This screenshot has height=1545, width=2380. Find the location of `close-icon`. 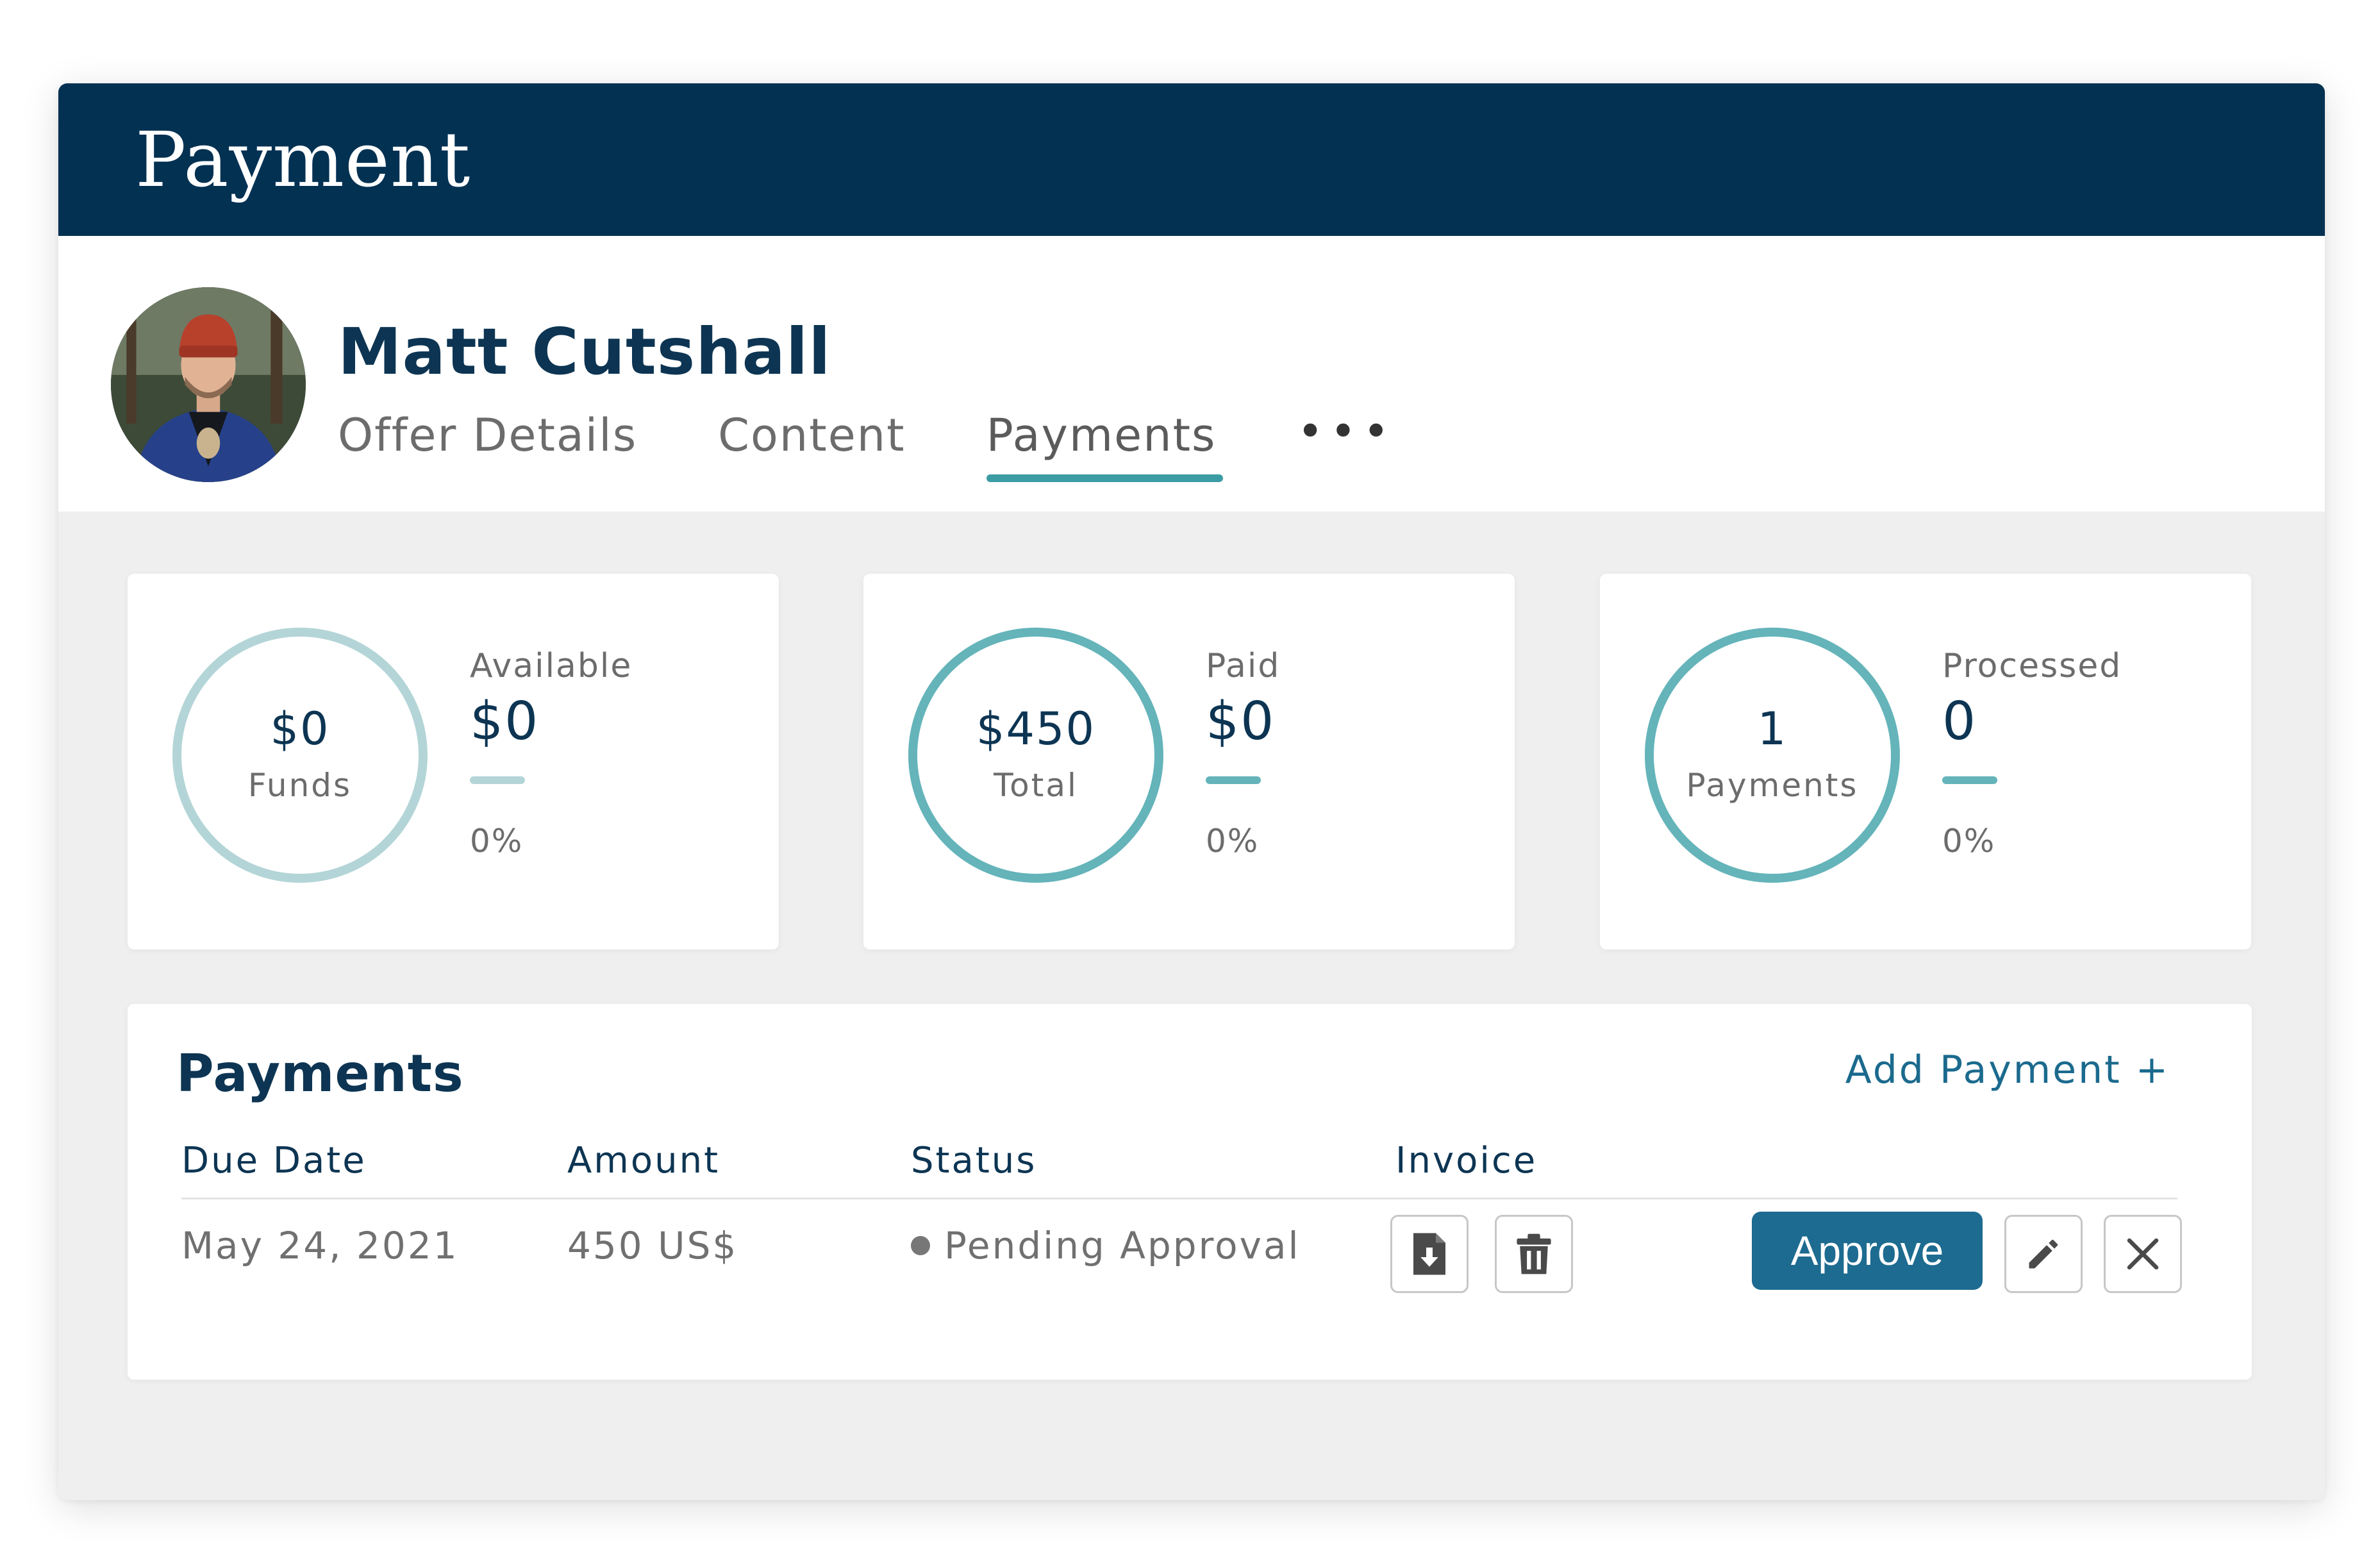

close-icon is located at coordinates (2143, 1254).